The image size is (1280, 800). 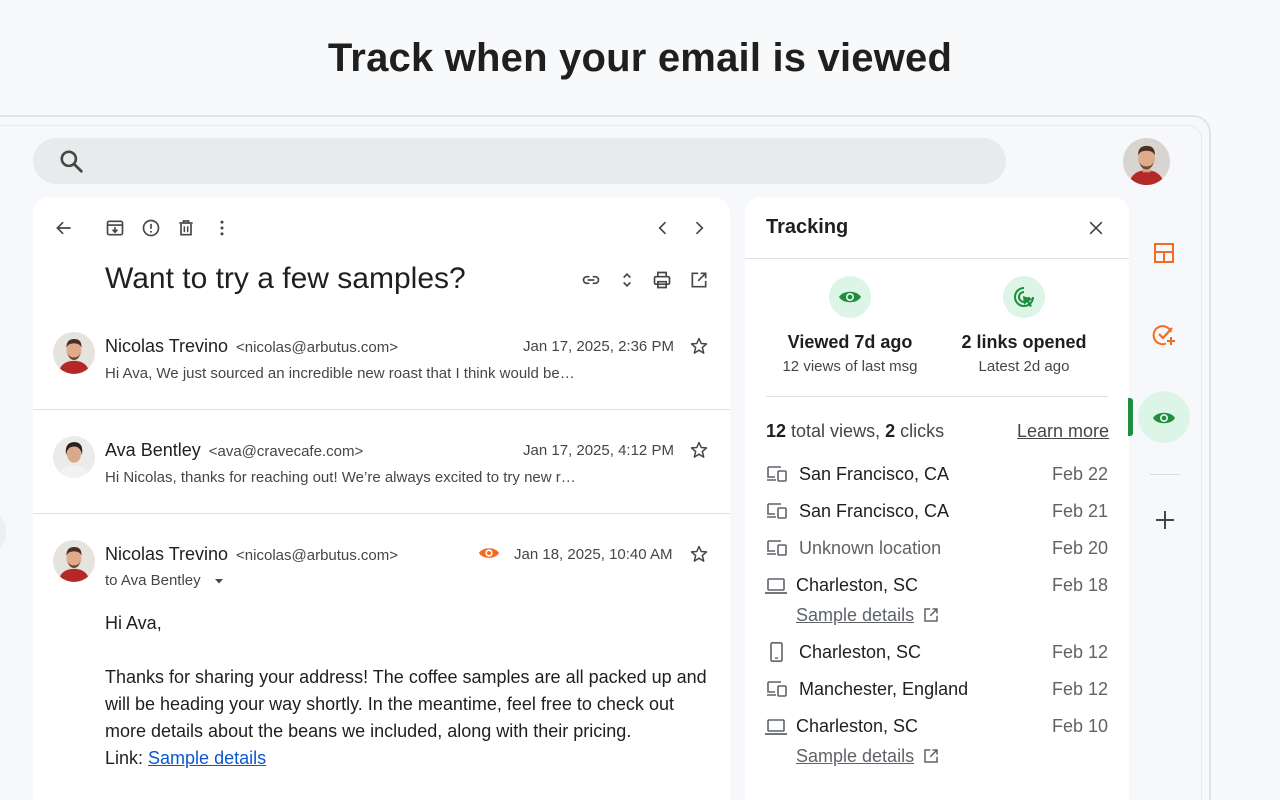 I want to click on delete-icon, so click(x=186, y=228).